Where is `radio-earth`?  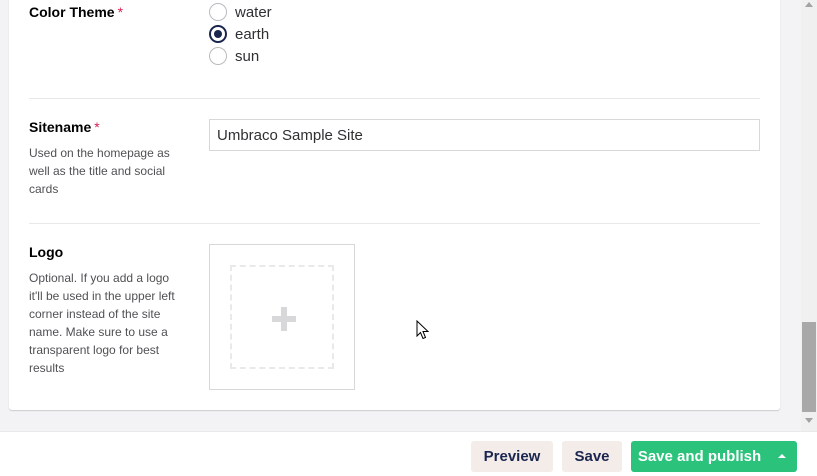 radio-earth is located at coordinates (218, 34).